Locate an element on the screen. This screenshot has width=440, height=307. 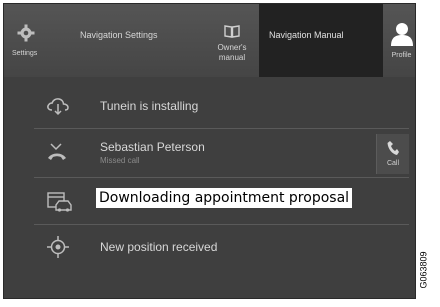
cloud-download-icon is located at coordinates (58, 108).